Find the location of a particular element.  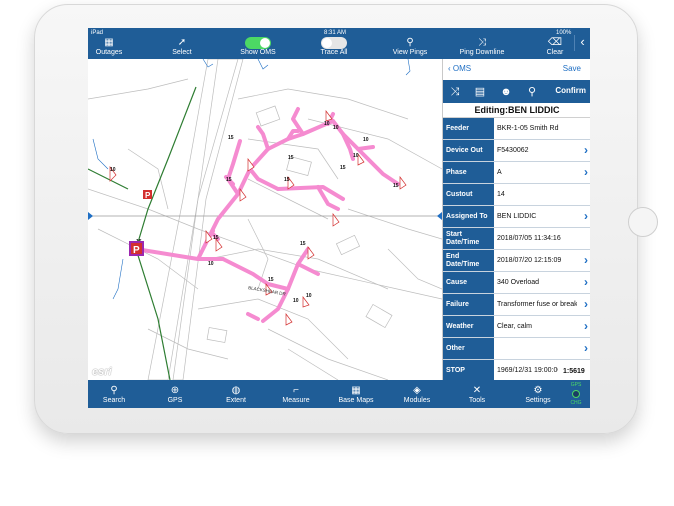

attribute-value is located at coordinates (537, 348).